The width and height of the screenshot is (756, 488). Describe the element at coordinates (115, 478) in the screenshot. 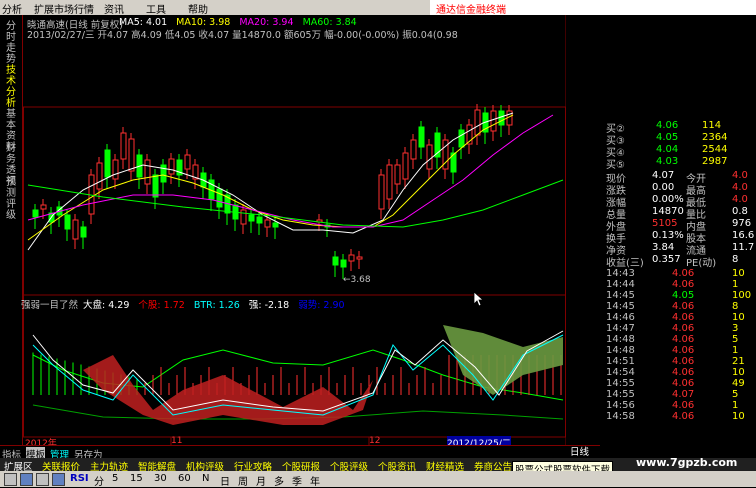

I see `period-button: 5` at that location.